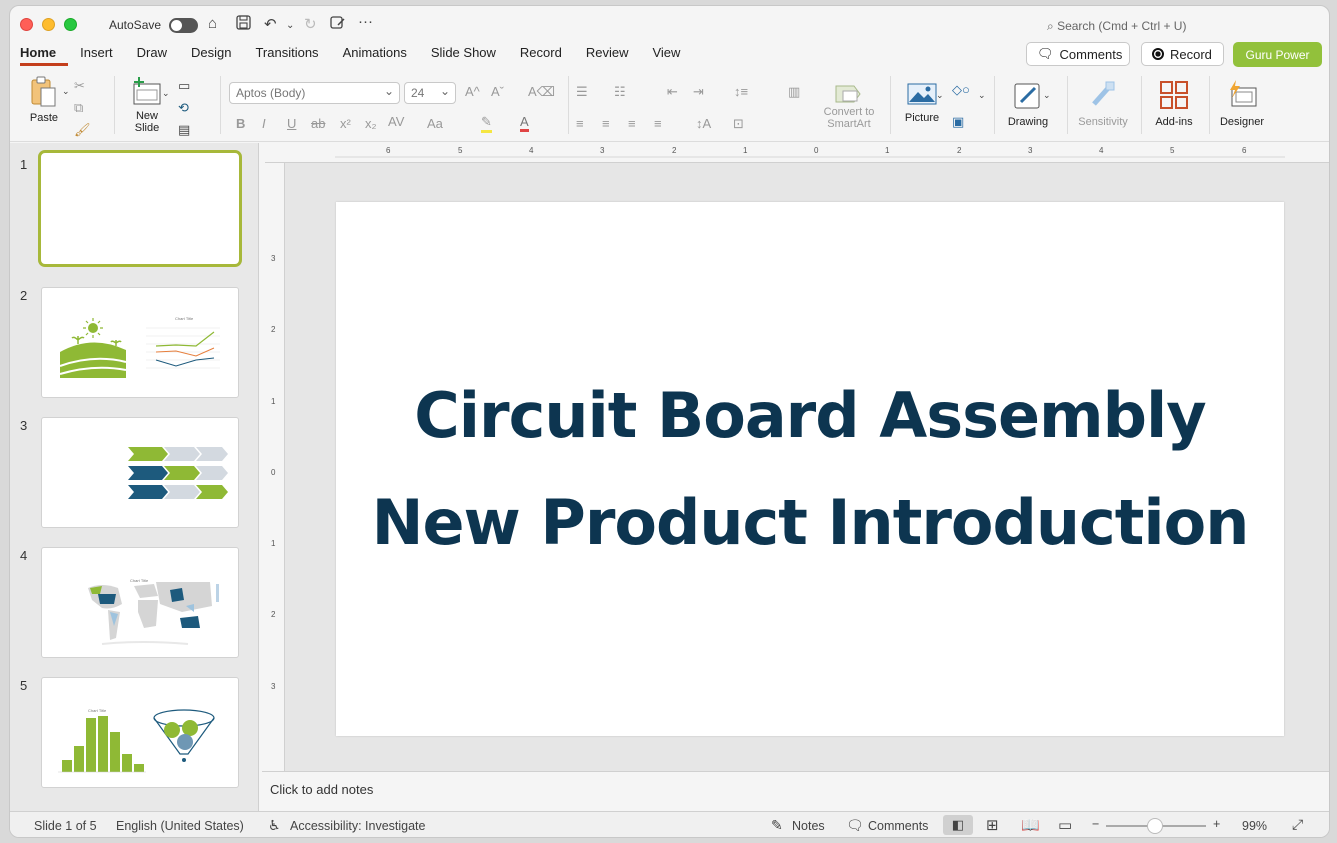  Describe the element at coordinates (1155, 826) in the screenshot. I see `zoom-slider-handle` at that location.